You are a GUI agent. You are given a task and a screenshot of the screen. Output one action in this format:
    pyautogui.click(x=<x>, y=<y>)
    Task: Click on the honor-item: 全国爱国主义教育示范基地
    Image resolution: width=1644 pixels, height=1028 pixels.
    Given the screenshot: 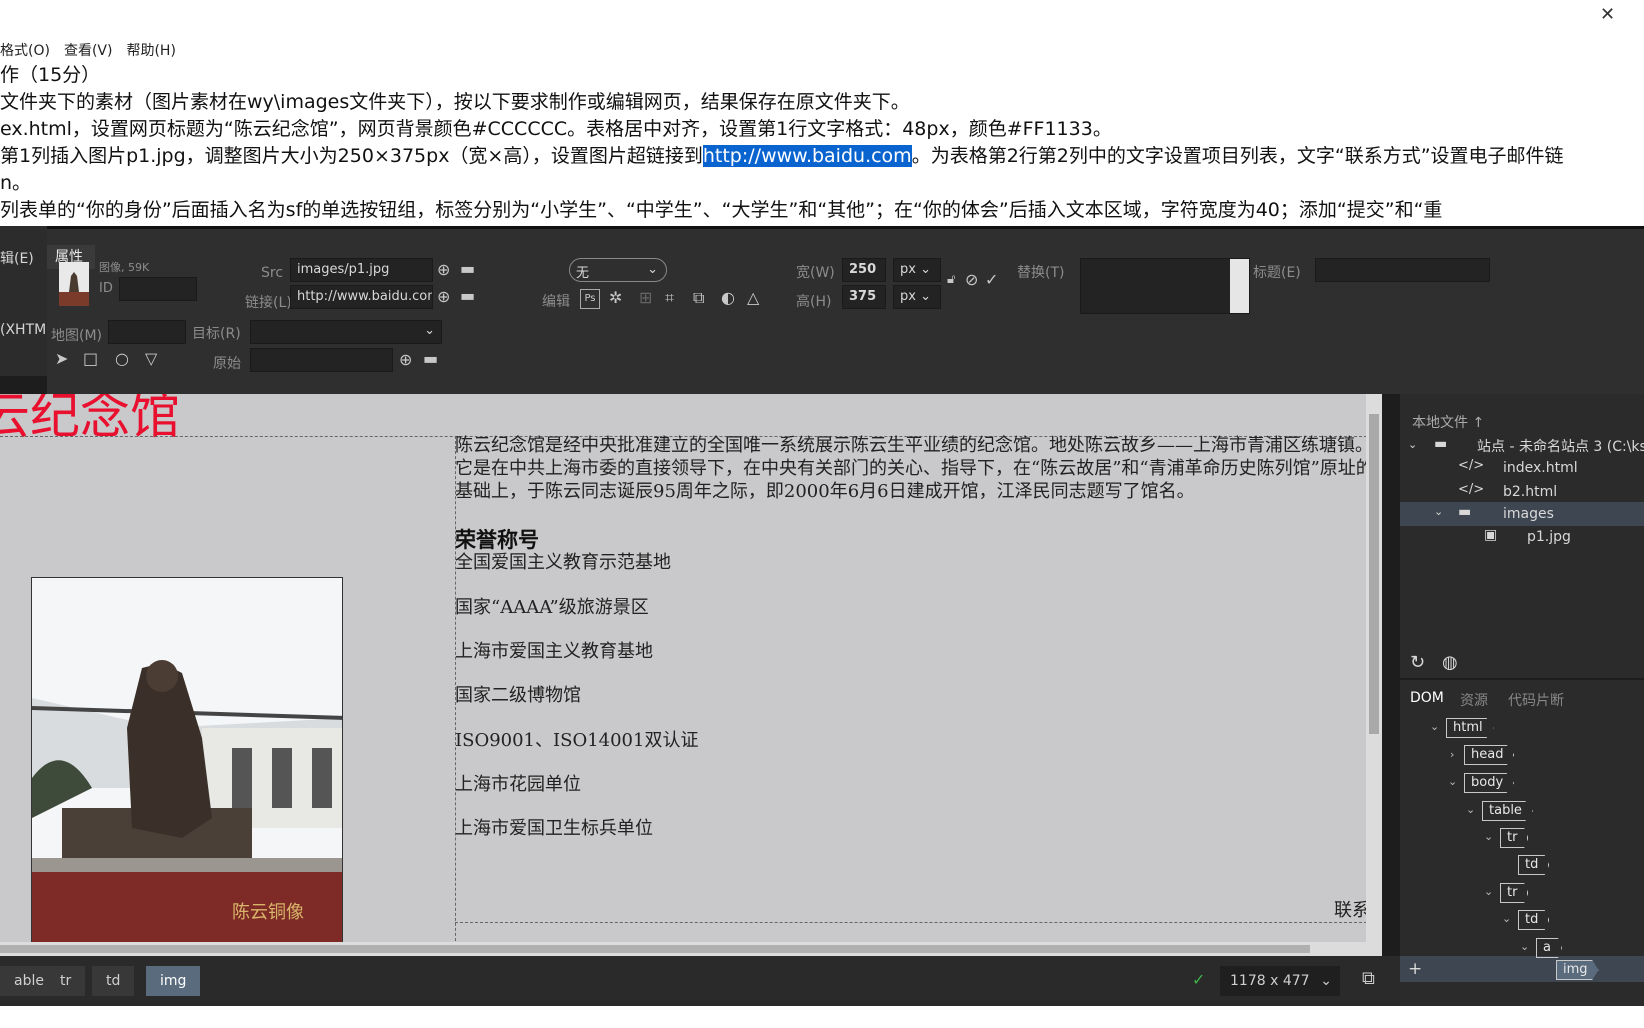 What is the action you would take?
    pyautogui.click(x=563, y=562)
    